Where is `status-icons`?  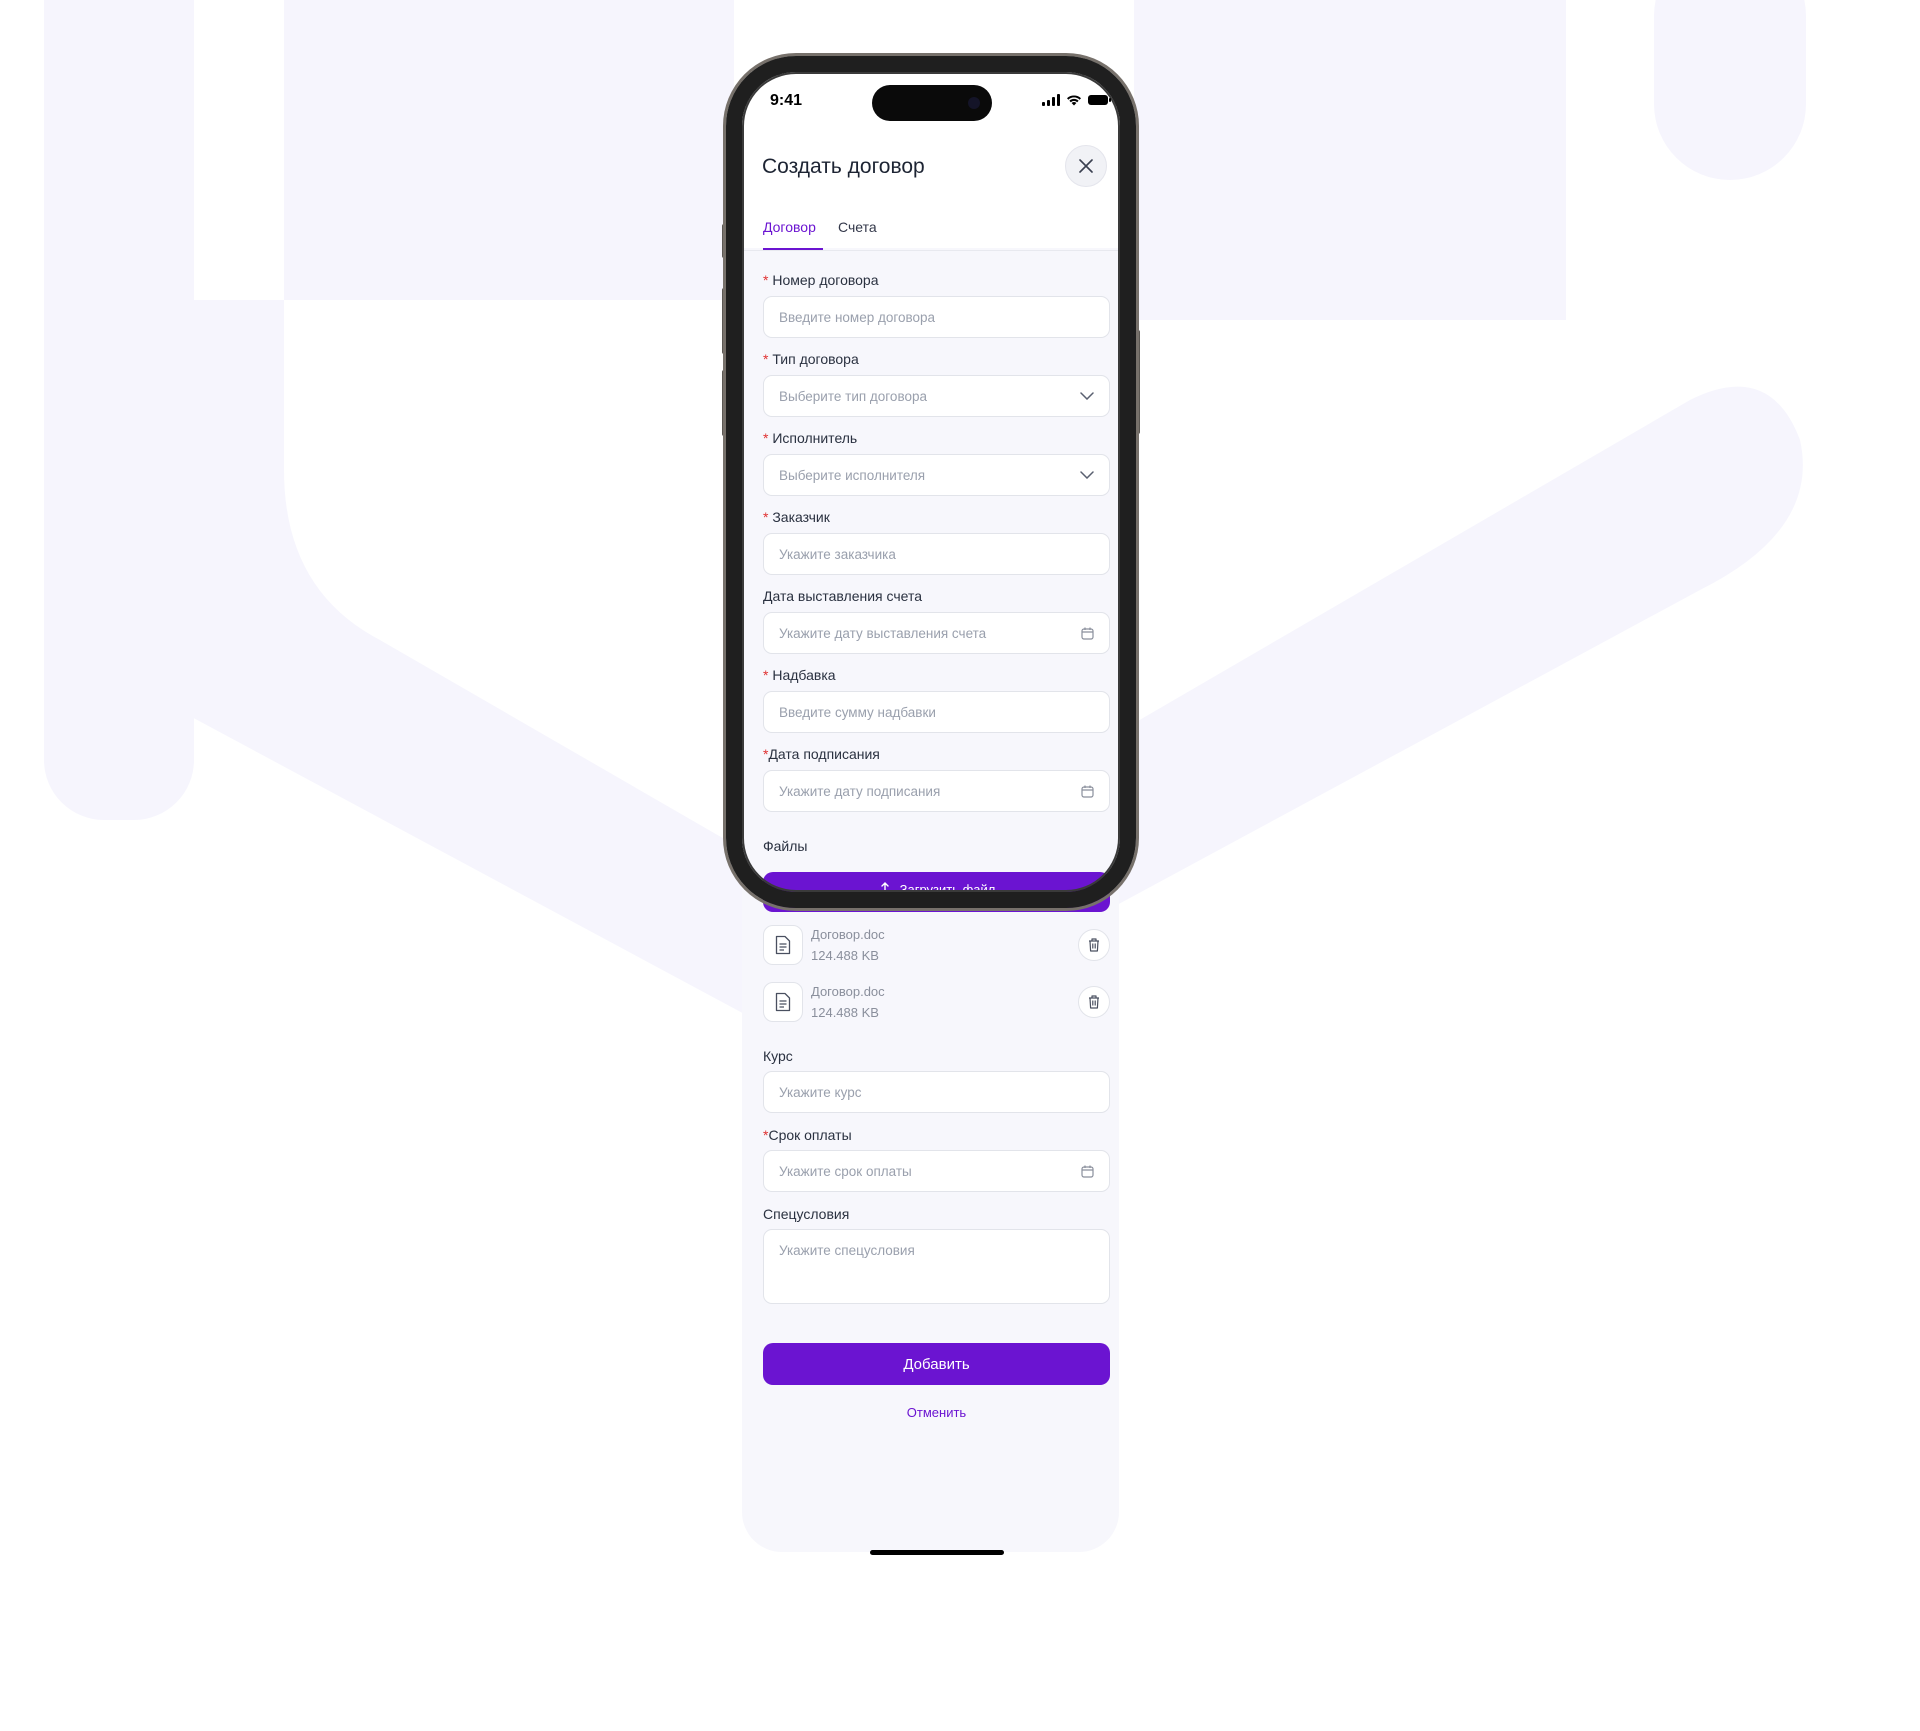 status-icons is located at coordinates (1076, 100).